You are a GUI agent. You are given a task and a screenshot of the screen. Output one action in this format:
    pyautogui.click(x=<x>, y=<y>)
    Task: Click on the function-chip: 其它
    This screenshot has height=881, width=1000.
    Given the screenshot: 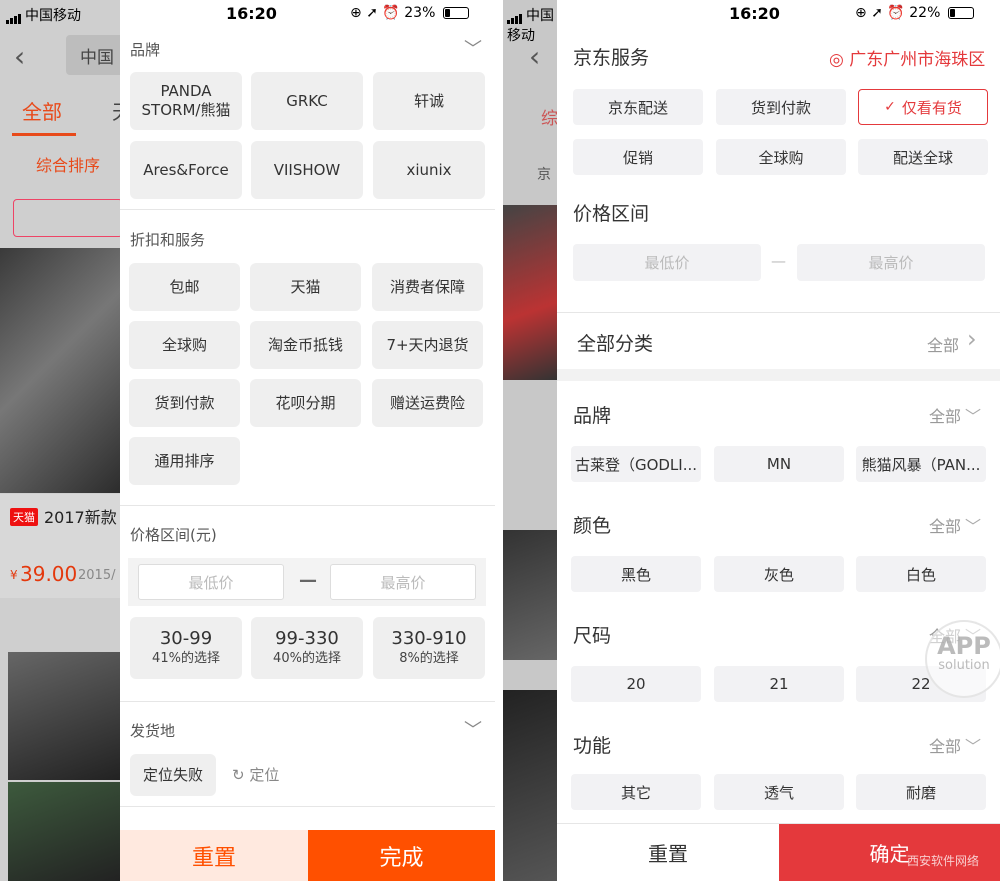 What is the action you would take?
    pyautogui.click(x=636, y=792)
    